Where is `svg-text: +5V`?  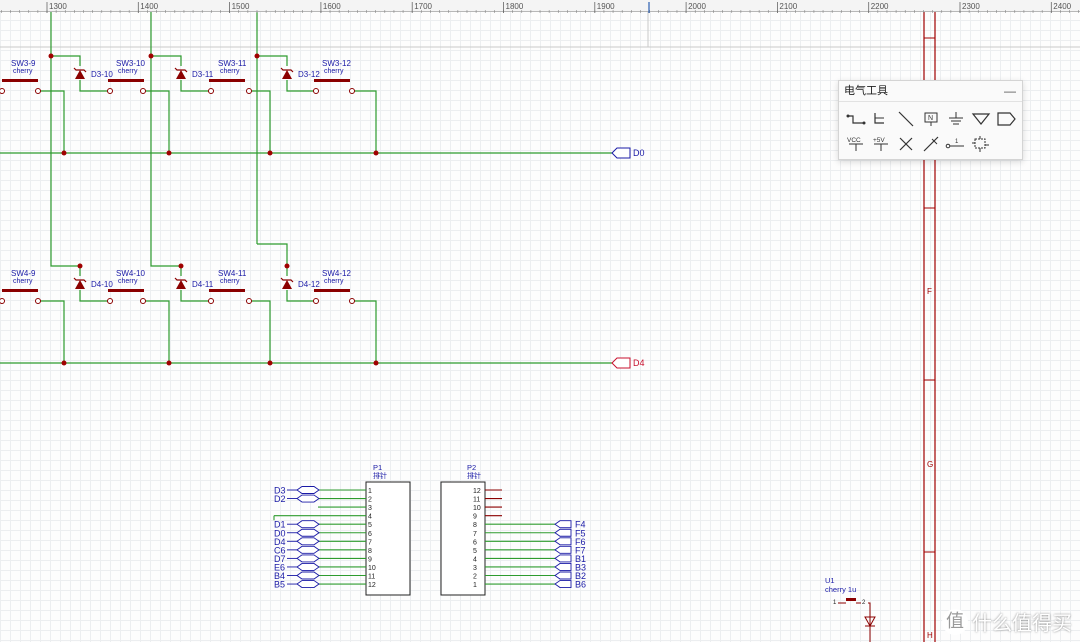
svg-text: +5V is located at coordinates (879, 140).